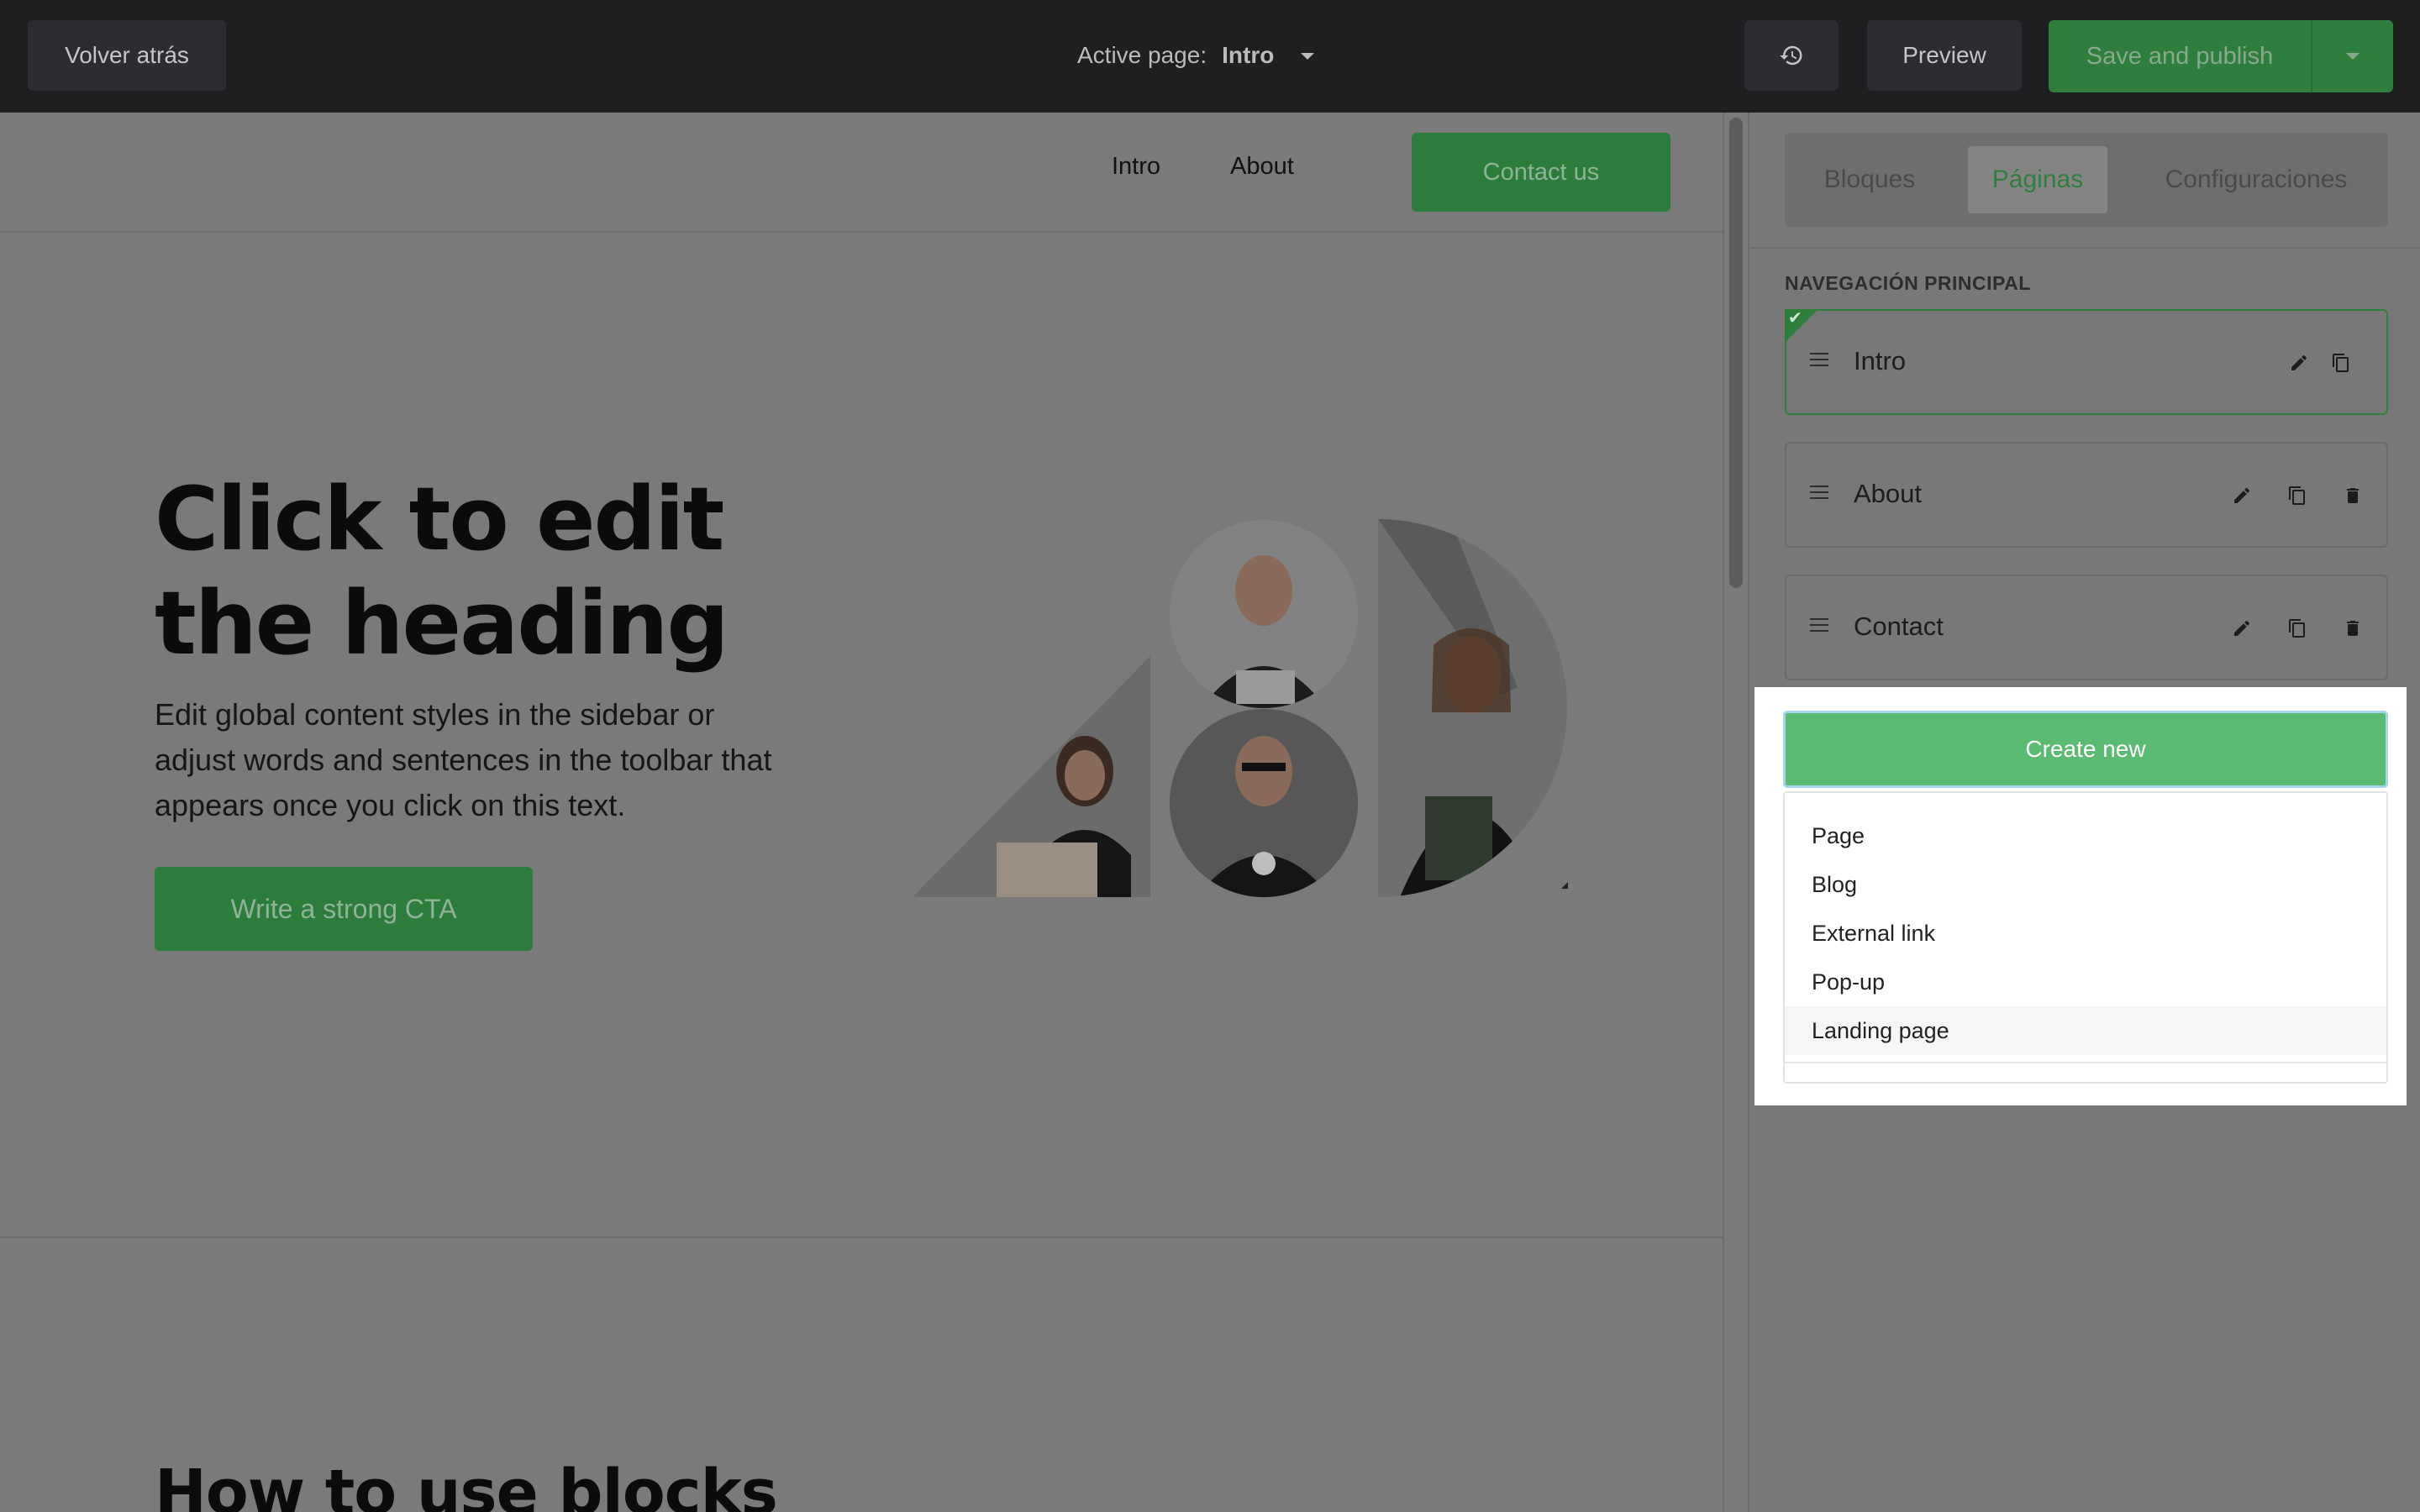 Image resolution: width=2420 pixels, height=1512 pixels. I want to click on tab-blocks: Bloques, so click(1870, 179).